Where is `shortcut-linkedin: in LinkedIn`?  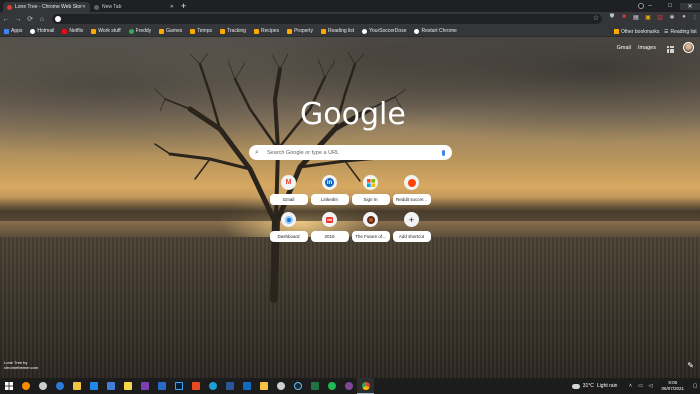
shortcut-linkedin: in LinkedIn is located at coordinates (329, 190).